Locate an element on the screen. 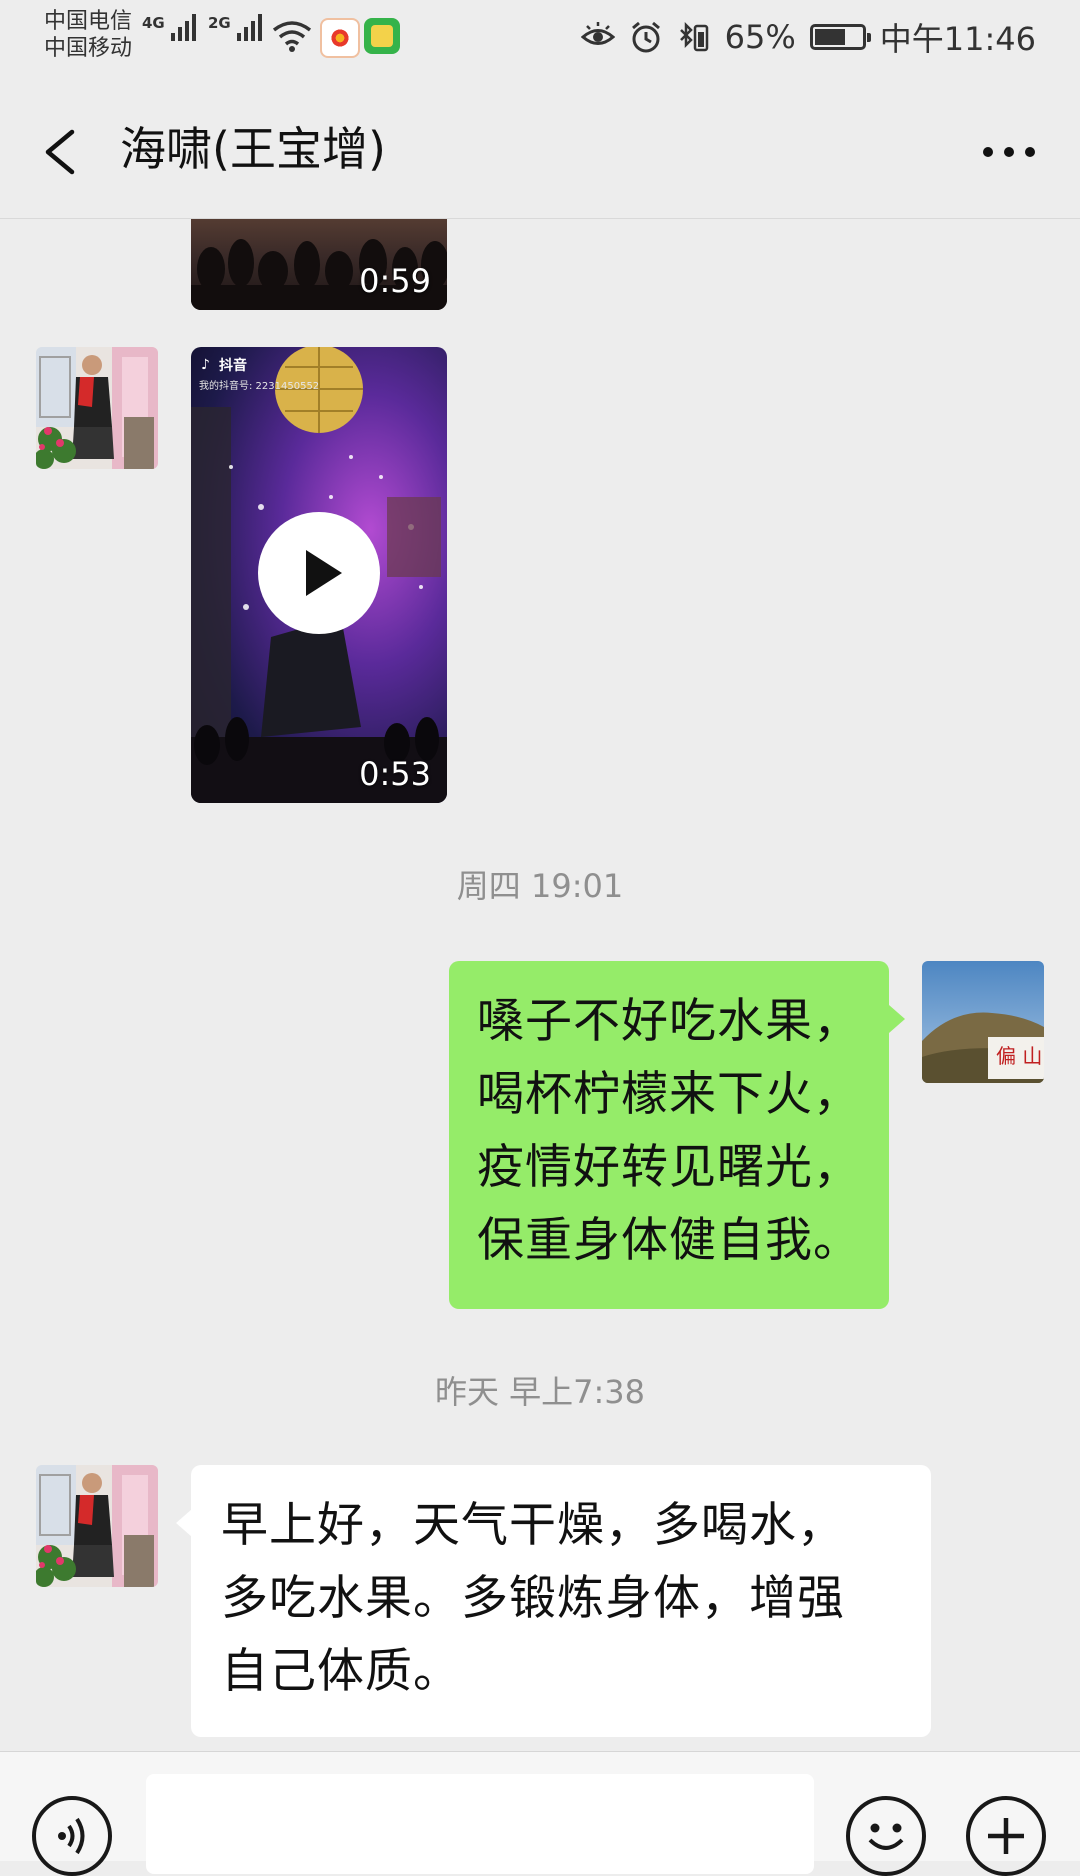  voice-icon is located at coordinates (72, 1836).